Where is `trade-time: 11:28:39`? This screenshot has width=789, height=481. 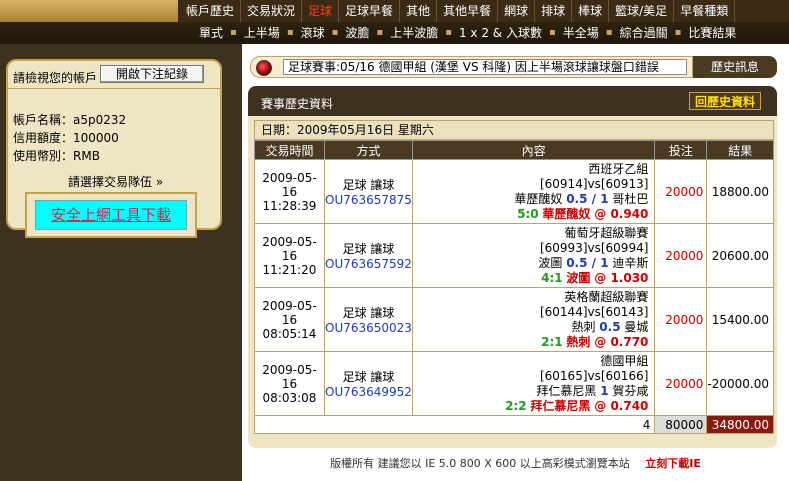
trade-time: 11:28:39 is located at coordinates (289, 205).